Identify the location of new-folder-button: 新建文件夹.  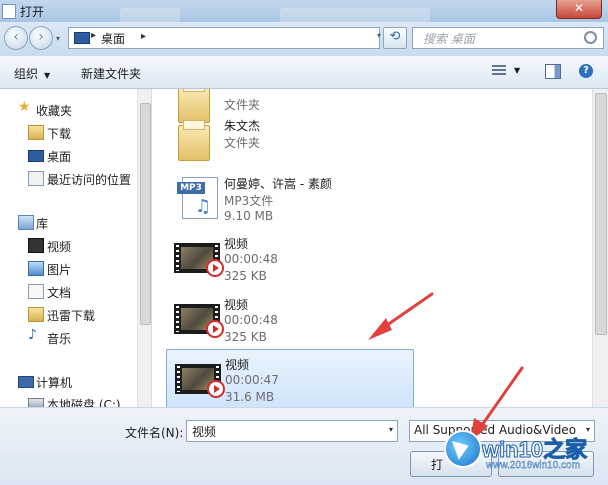
(111, 73).